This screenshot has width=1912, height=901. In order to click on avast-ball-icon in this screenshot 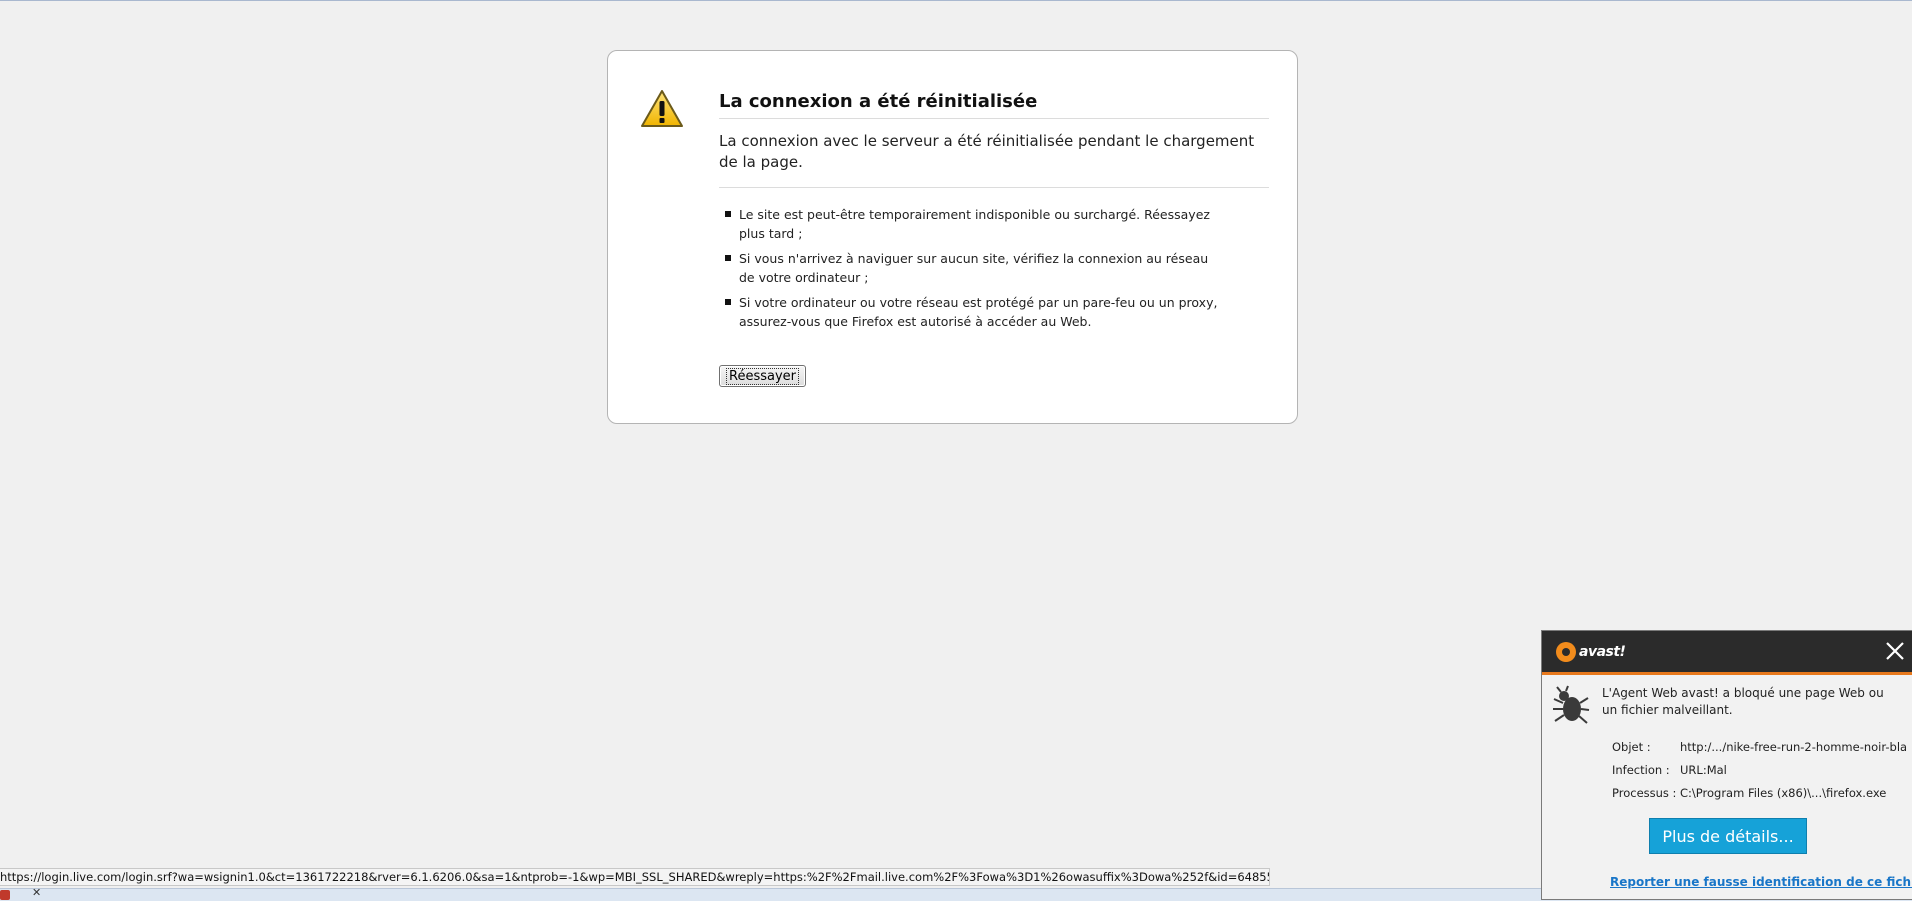, I will do `click(1566, 652)`.